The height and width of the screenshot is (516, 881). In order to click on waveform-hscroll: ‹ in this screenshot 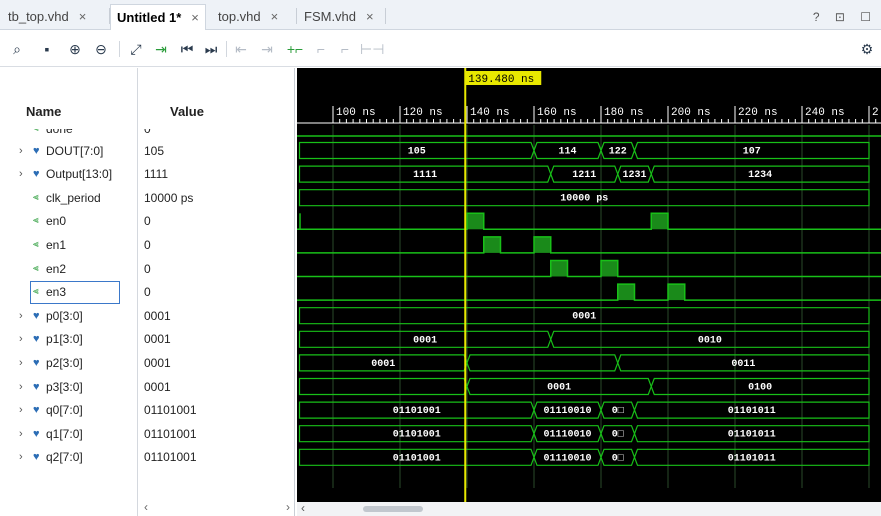, I will do `click(589, 508)`.